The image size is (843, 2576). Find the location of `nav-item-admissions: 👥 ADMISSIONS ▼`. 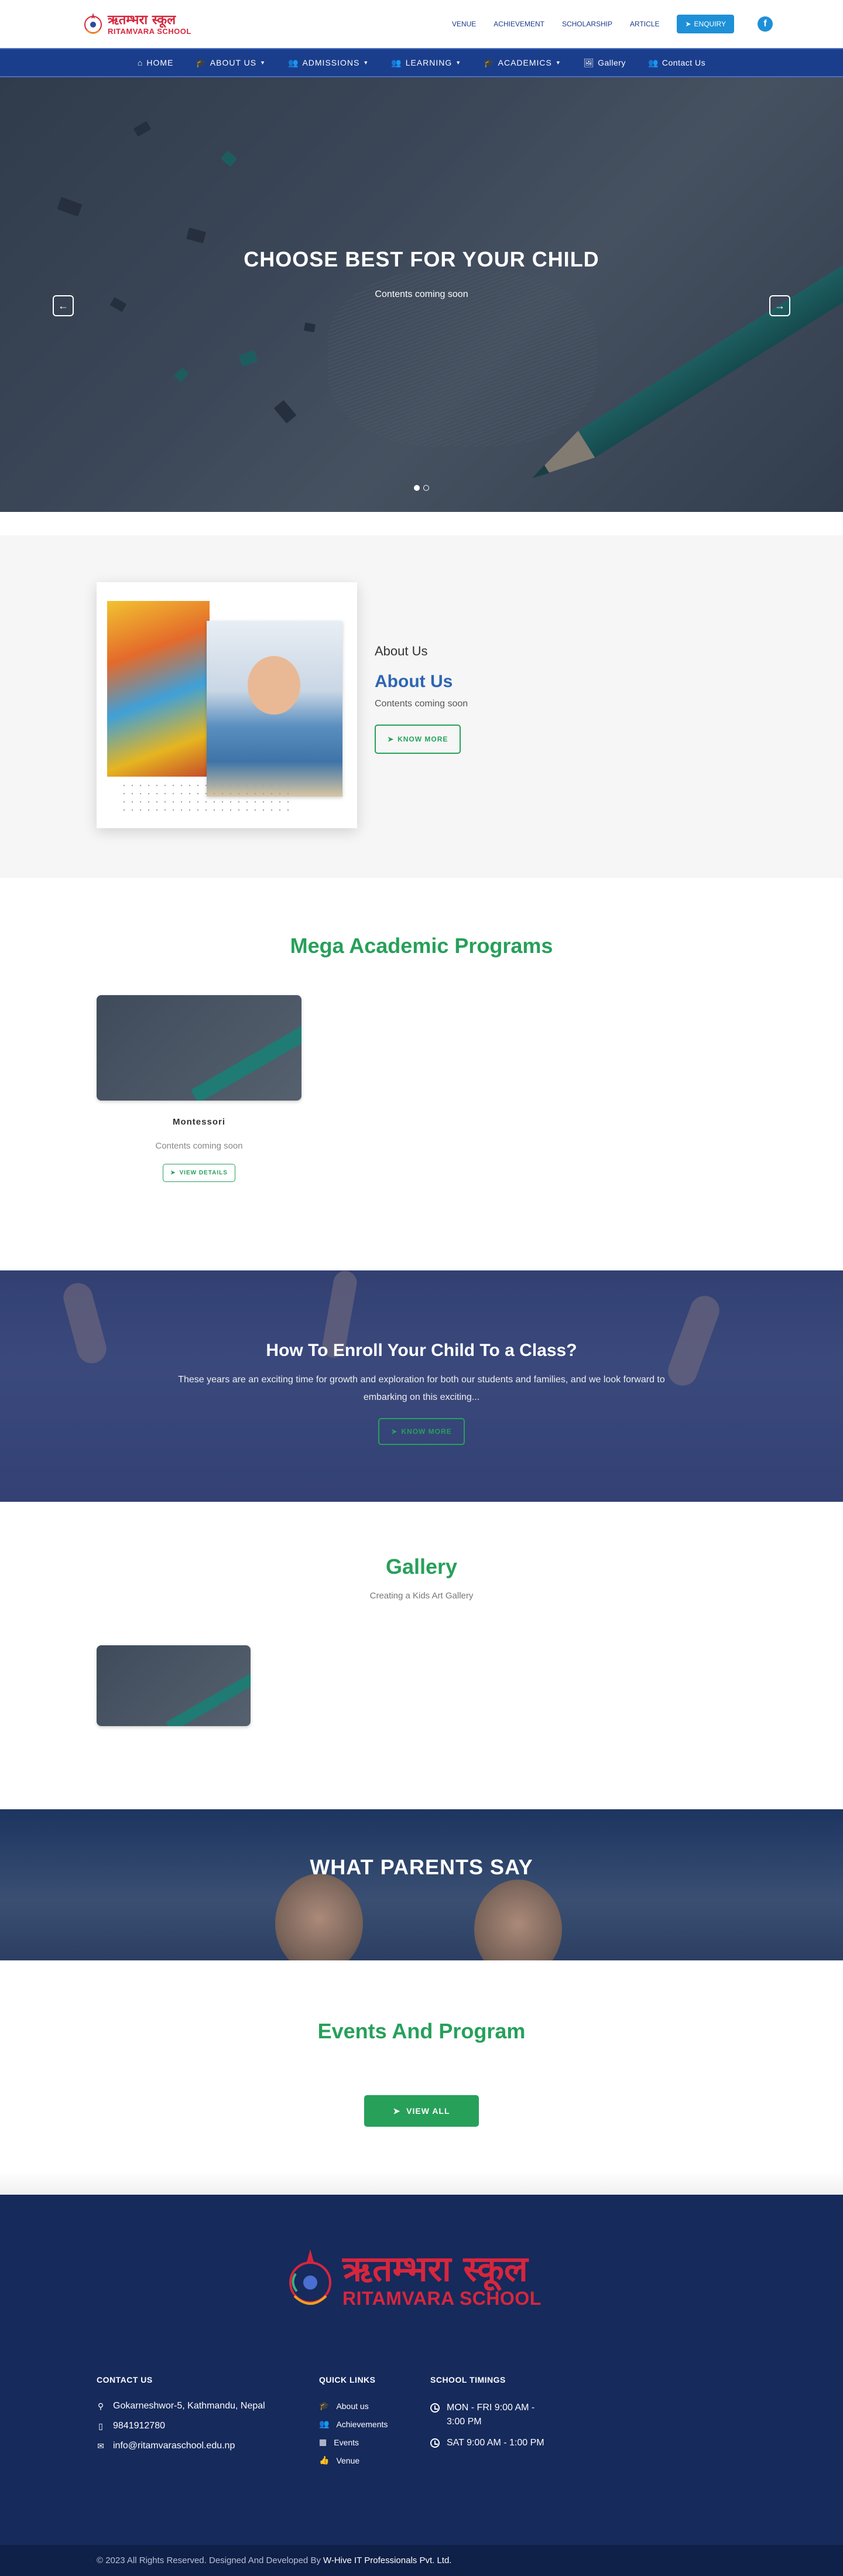

nav-item-admissions: 👥 ADMISSIONS ▼ is located at coordinates (329, 63).